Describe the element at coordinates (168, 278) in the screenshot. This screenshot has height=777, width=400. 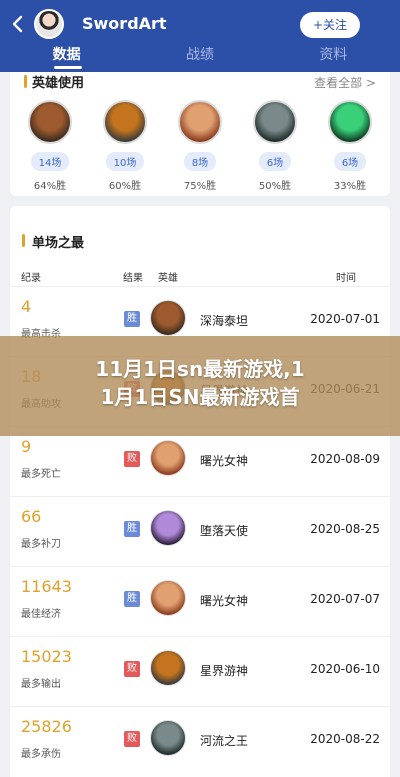
I see `column-header-hero: 英雄` at that location.